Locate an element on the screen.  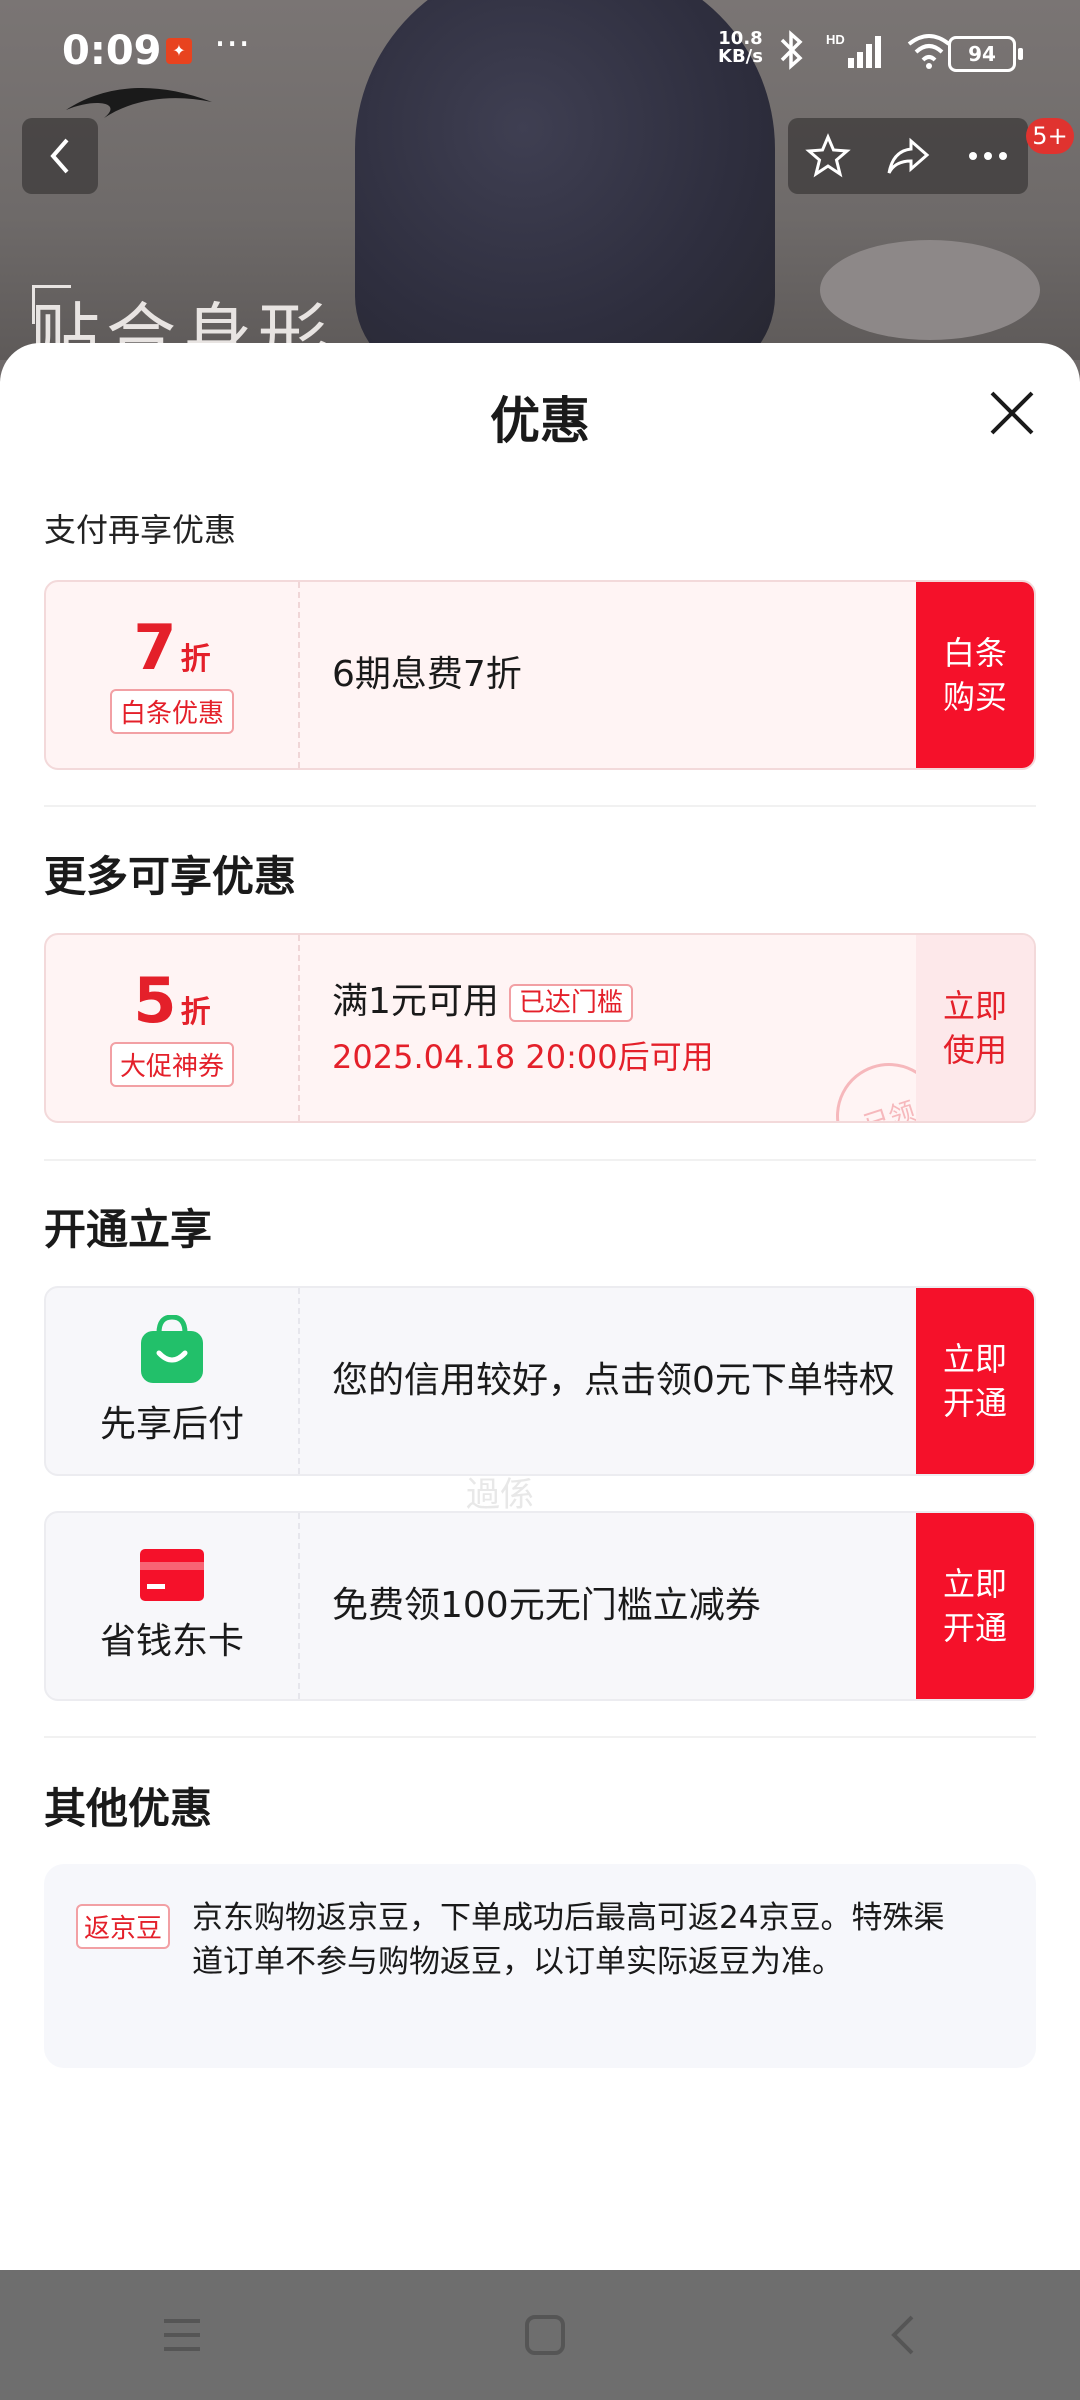
pay-later-desc-area: 您的信用较好，点击领0元下单特权 is located at coordinates (642, 1381).